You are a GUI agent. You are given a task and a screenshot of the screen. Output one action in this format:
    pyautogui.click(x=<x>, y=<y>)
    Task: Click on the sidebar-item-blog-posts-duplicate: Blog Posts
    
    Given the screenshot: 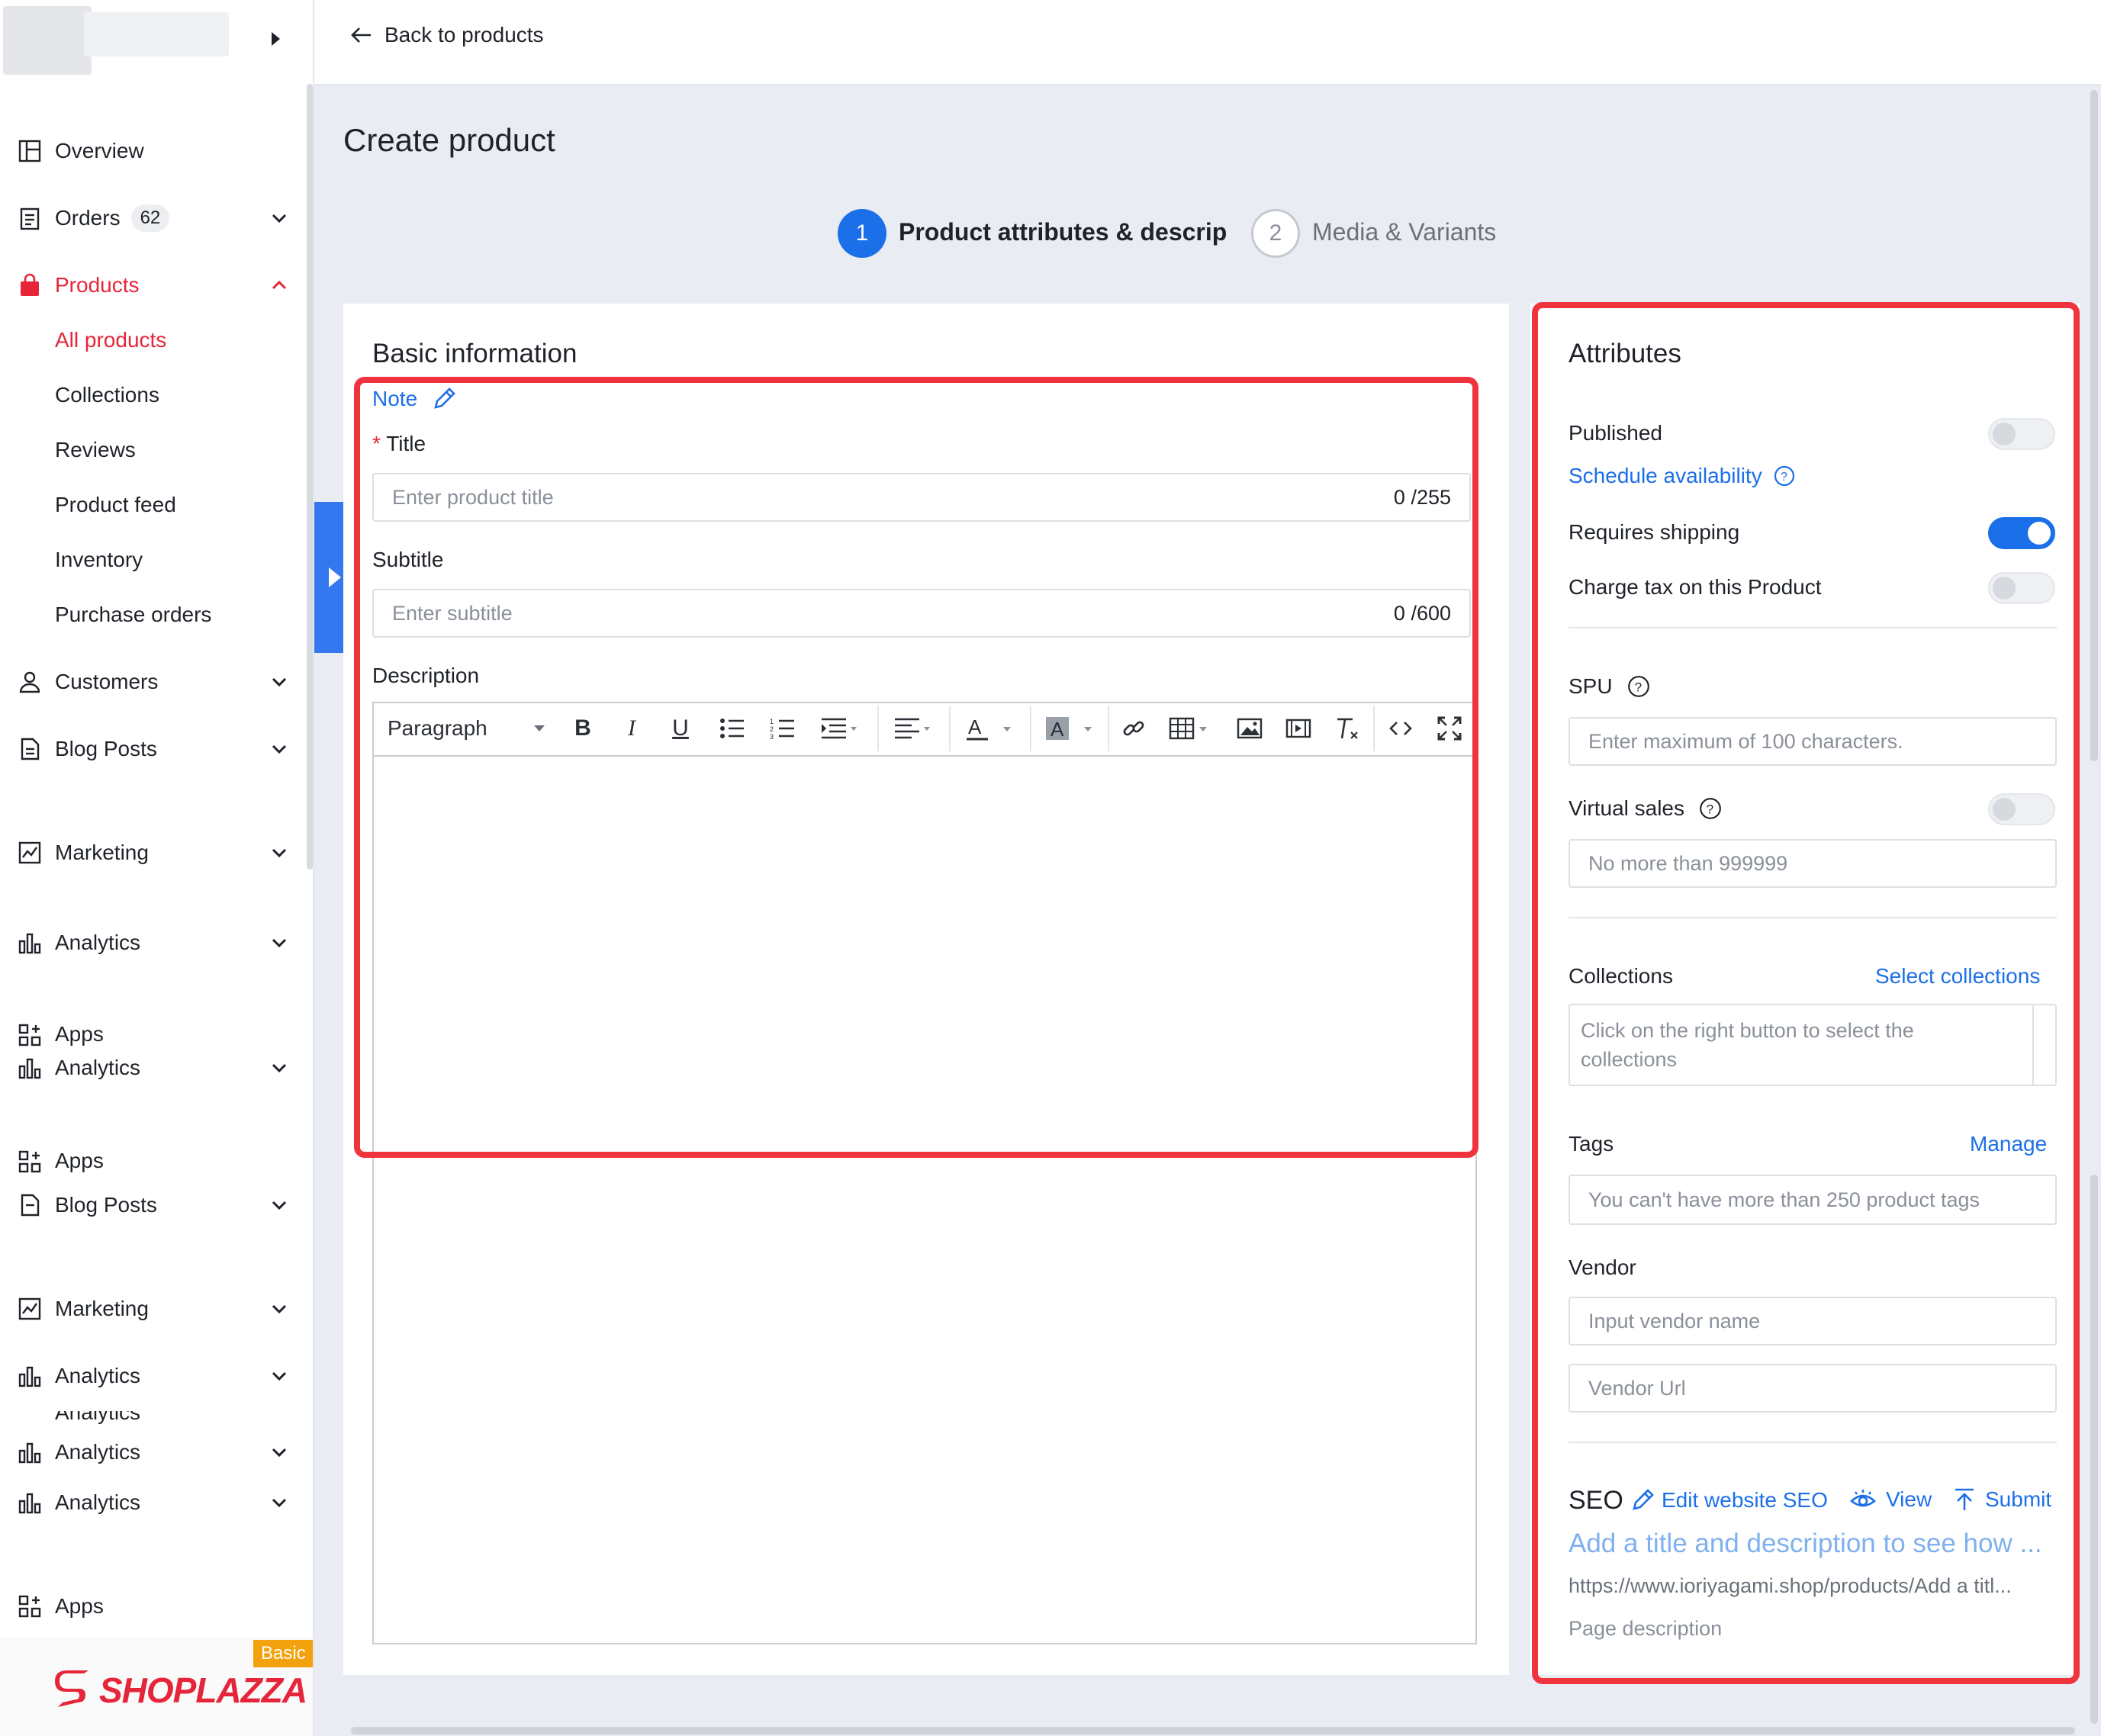 What is the action you would take?
    pyautogui.click(x=154, y=1205)
    